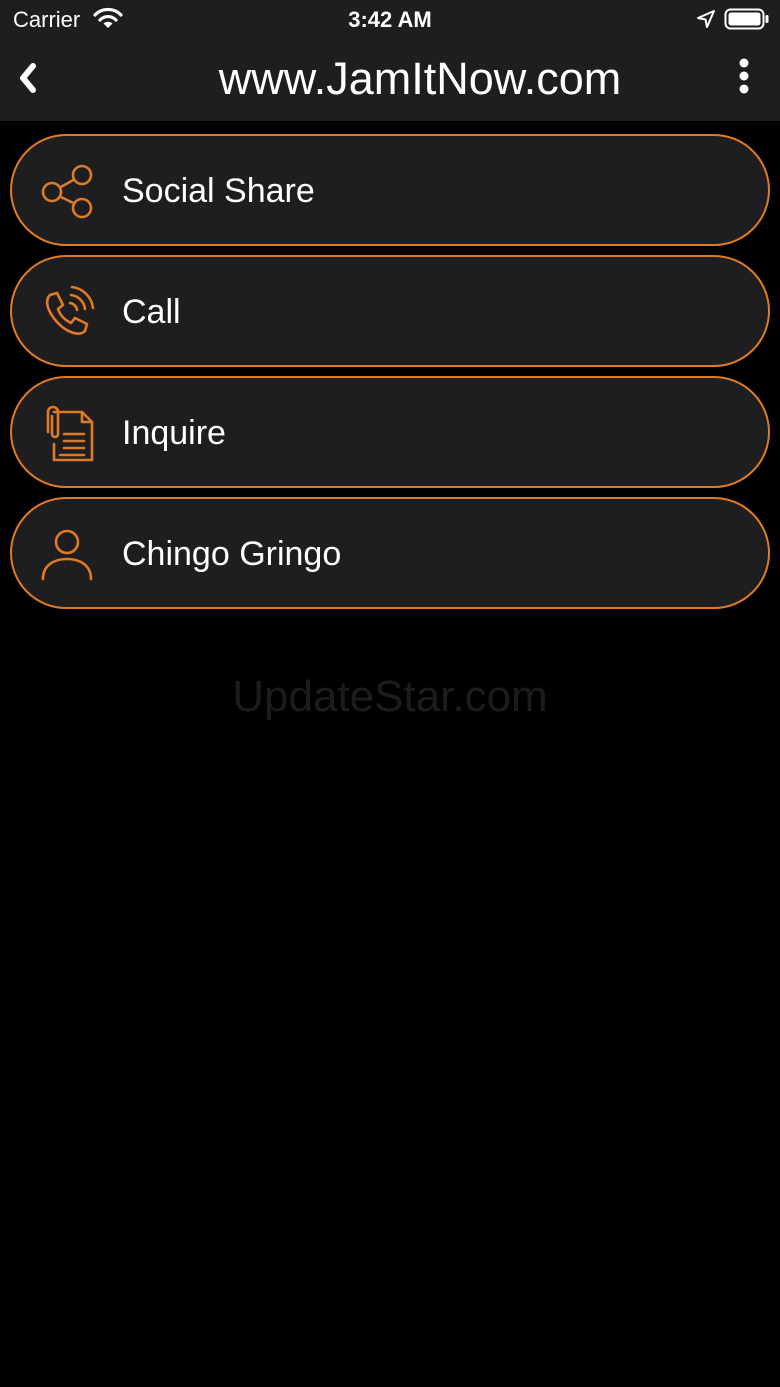 This screenshot has height=1387, width=780. I want to click on person-icon, so click(67, 554).